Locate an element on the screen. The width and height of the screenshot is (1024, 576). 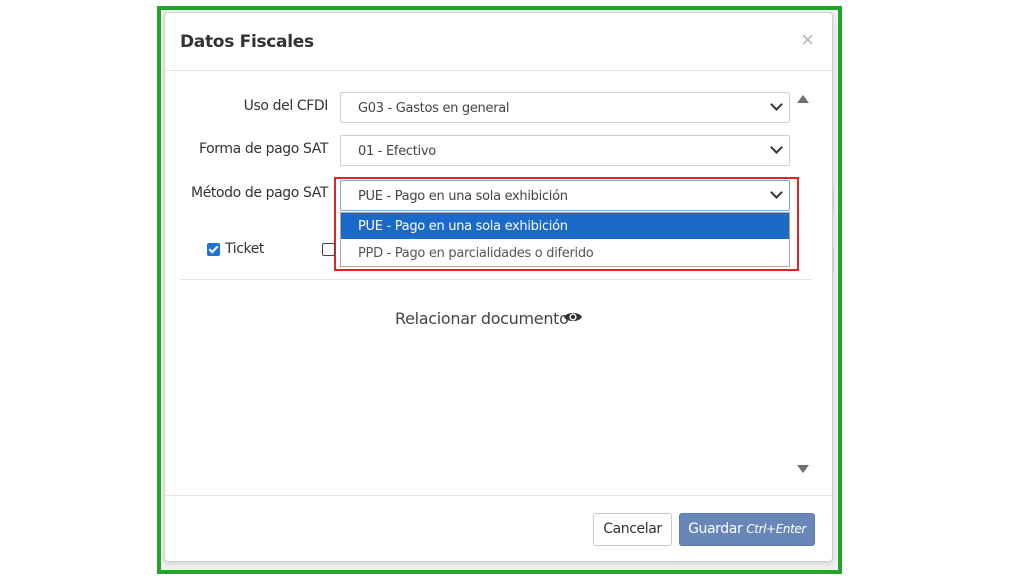
uso-cfdi-label: Uso del CFDI is located at coordinates (286, 106).